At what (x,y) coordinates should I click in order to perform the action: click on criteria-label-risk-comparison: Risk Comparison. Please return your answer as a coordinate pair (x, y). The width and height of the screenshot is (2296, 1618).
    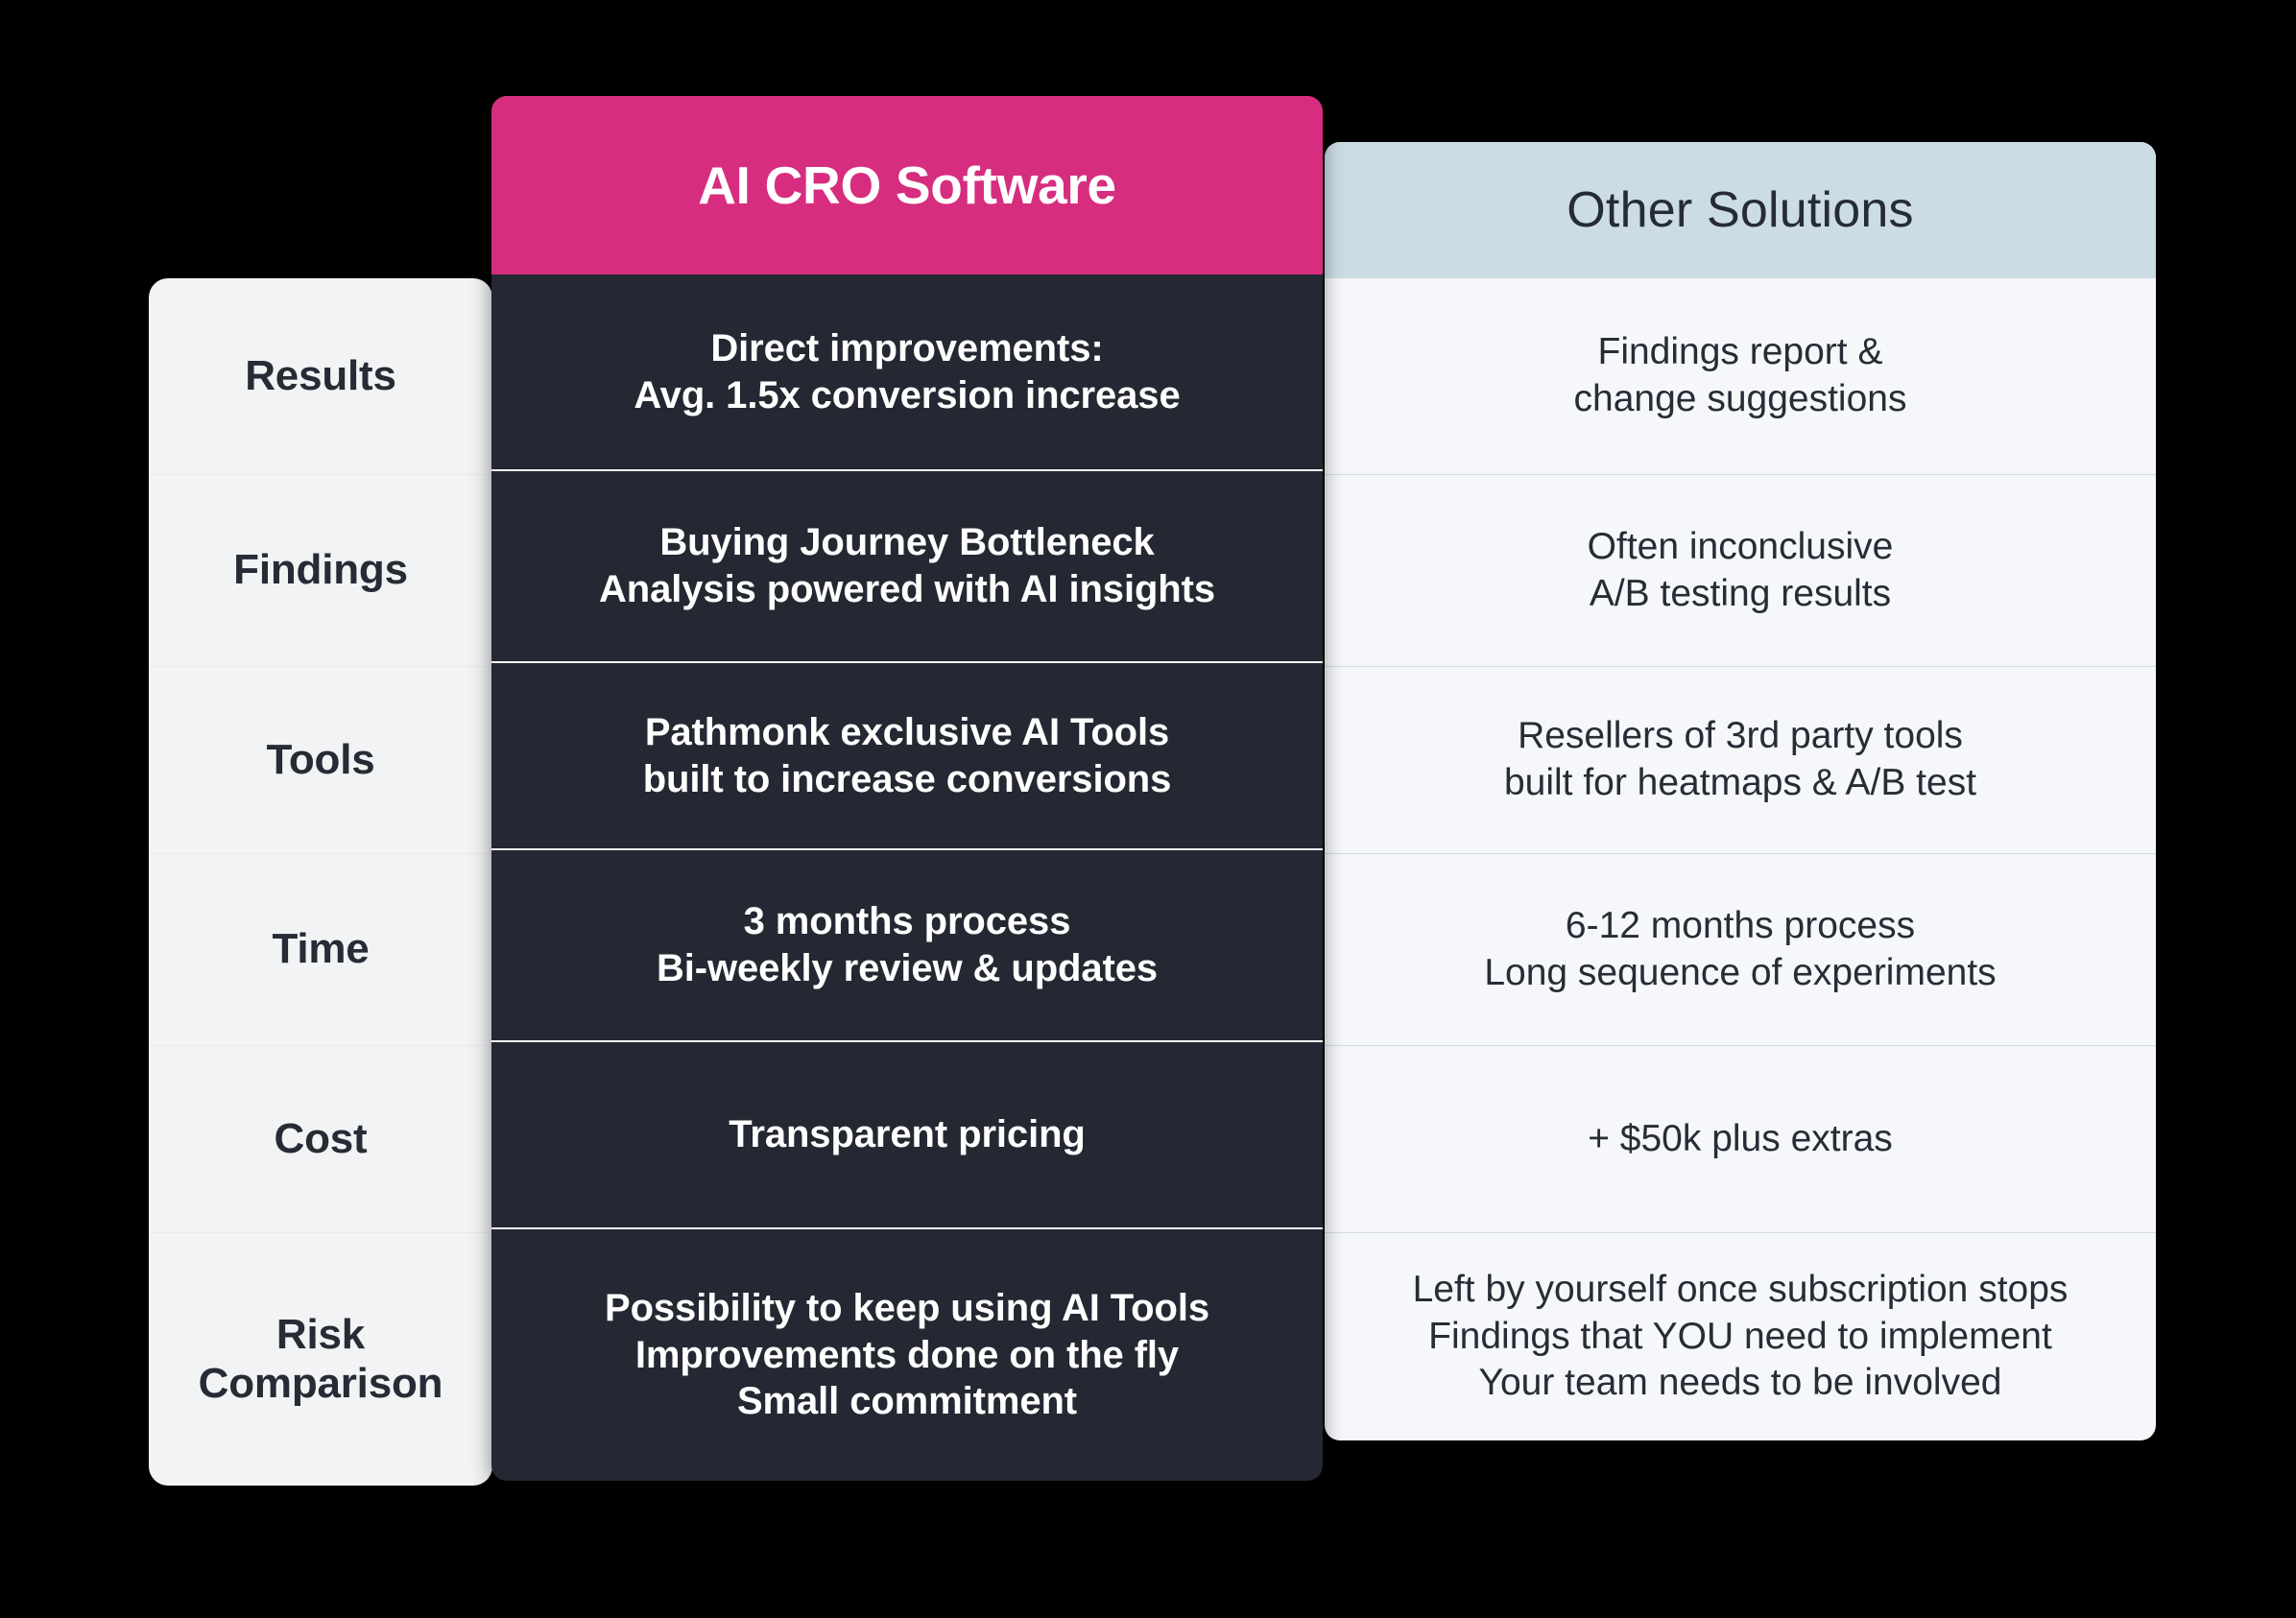
    Looking at the image, I should click on (321, 1359).